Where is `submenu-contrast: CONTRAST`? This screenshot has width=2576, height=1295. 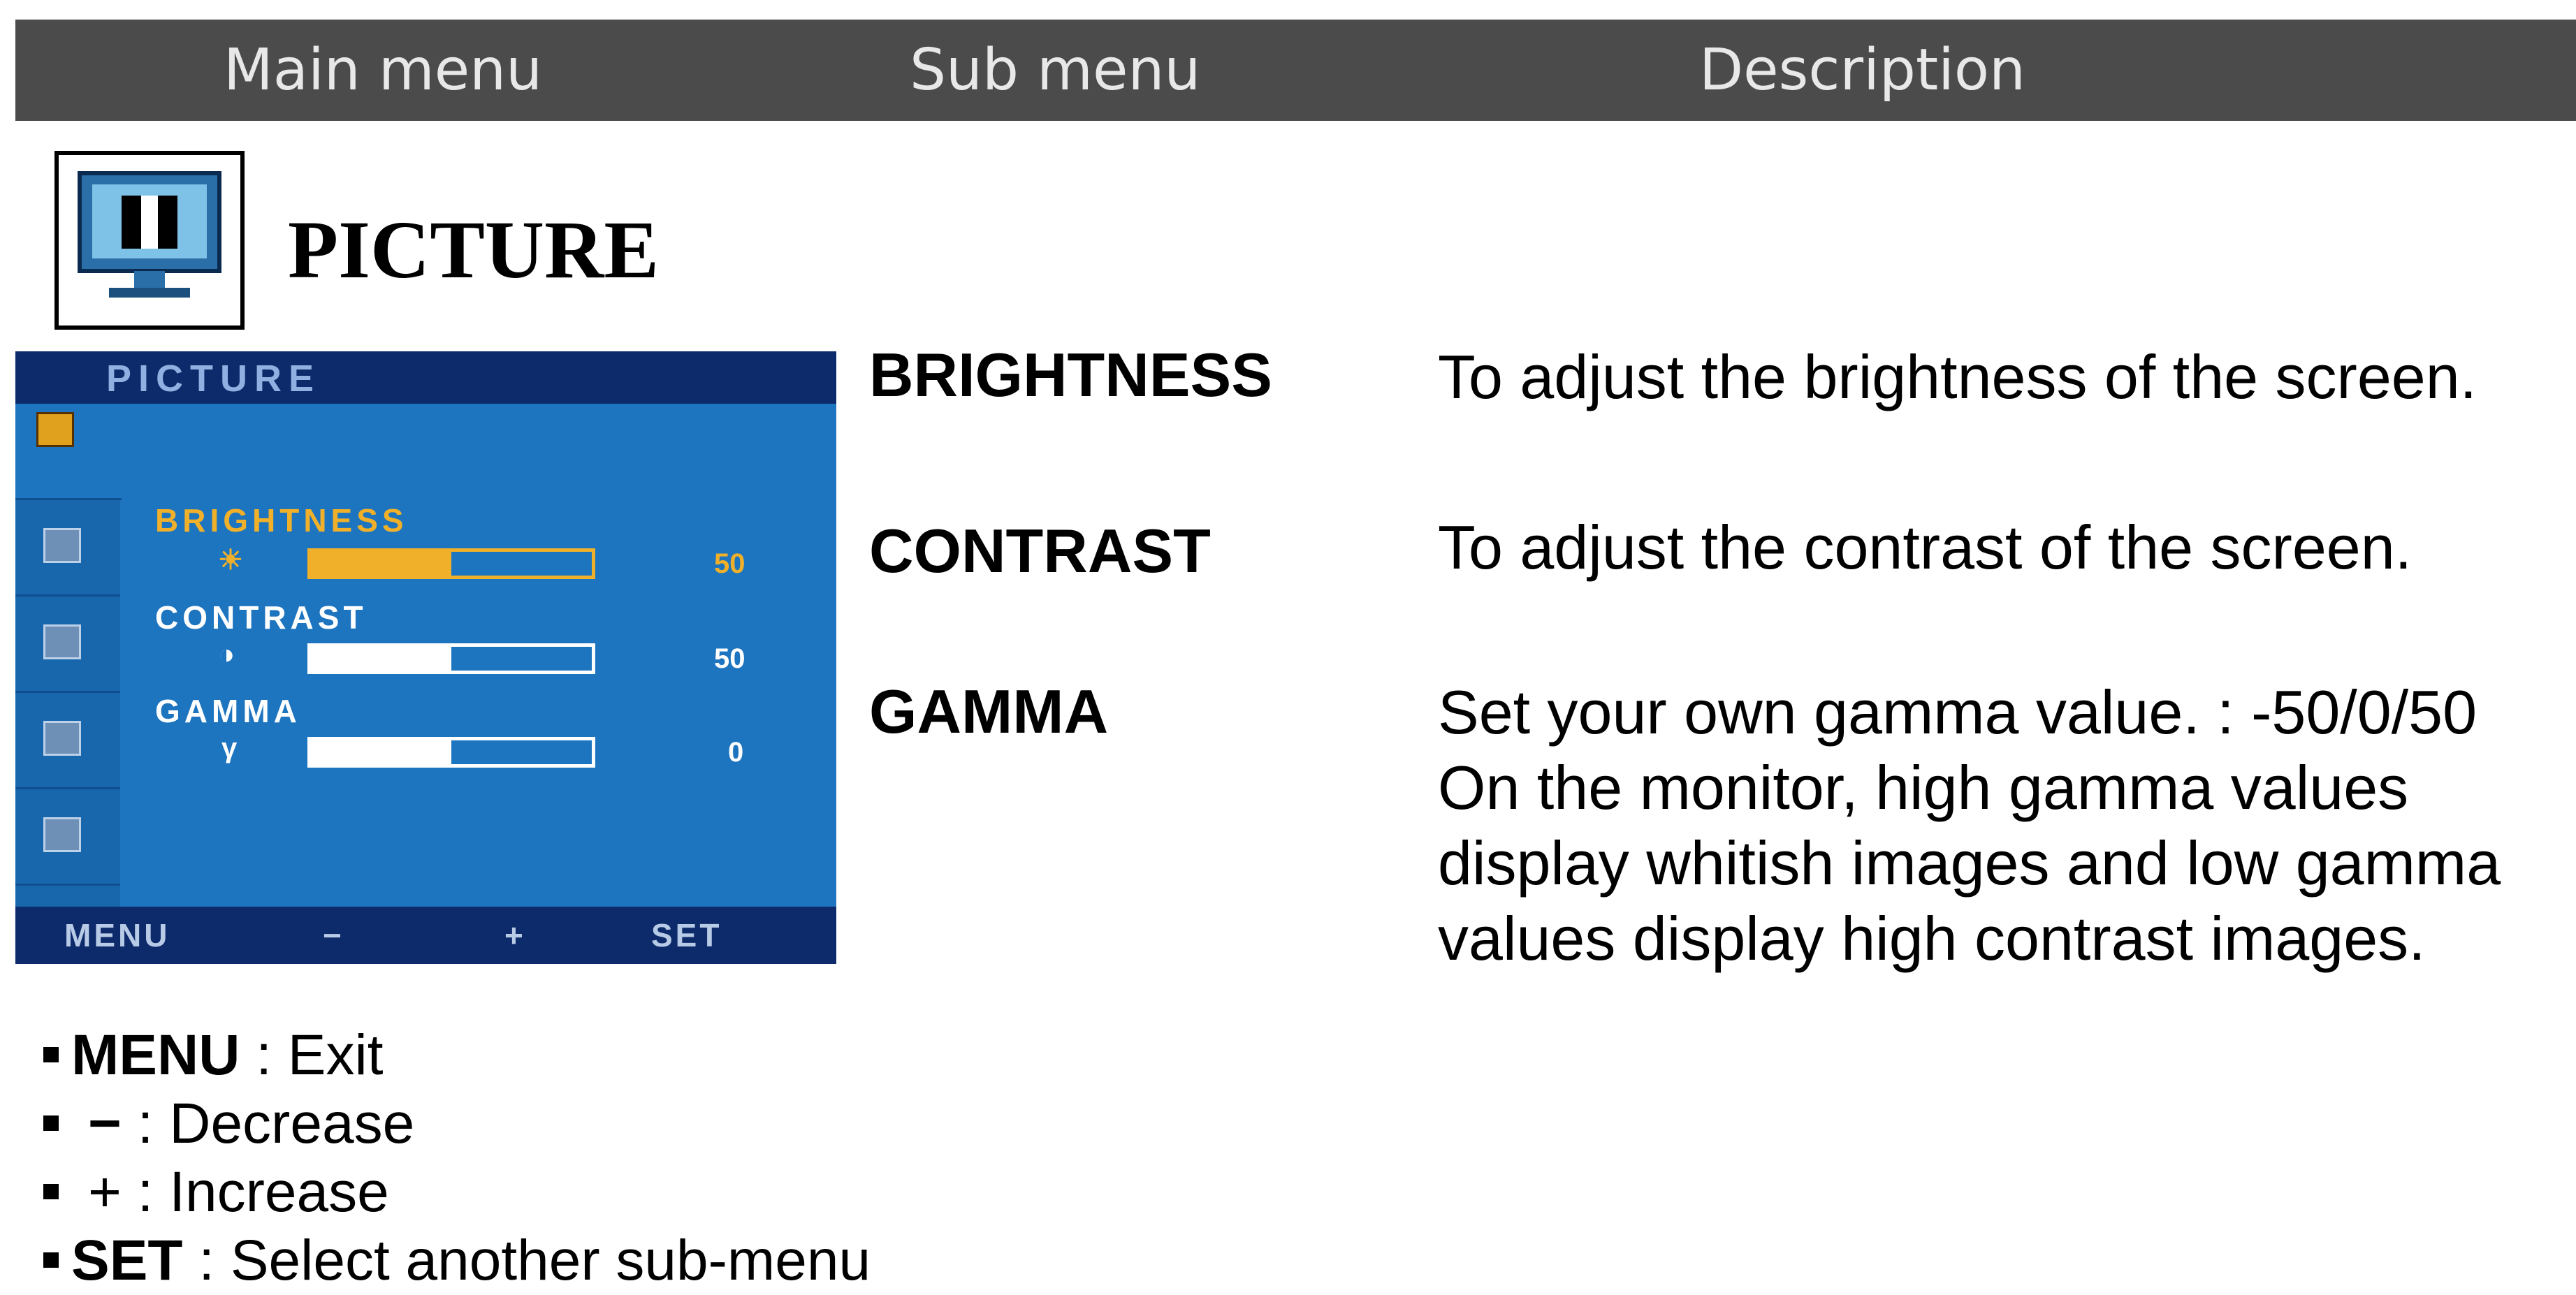 submenu-contrast: CONTRAST is located at coordinates (1040, 550).